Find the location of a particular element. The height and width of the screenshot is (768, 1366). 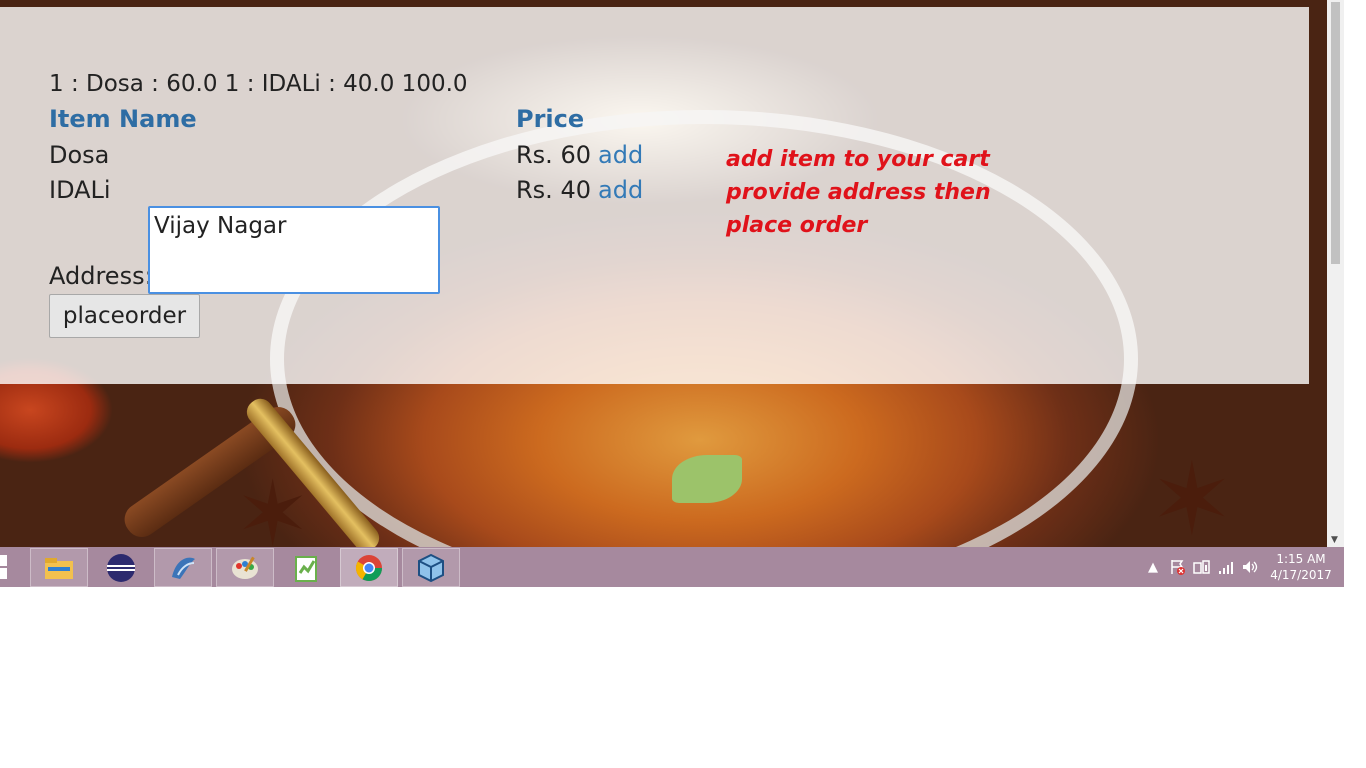

item-name: Dosa is located at coordinates (79, 155).